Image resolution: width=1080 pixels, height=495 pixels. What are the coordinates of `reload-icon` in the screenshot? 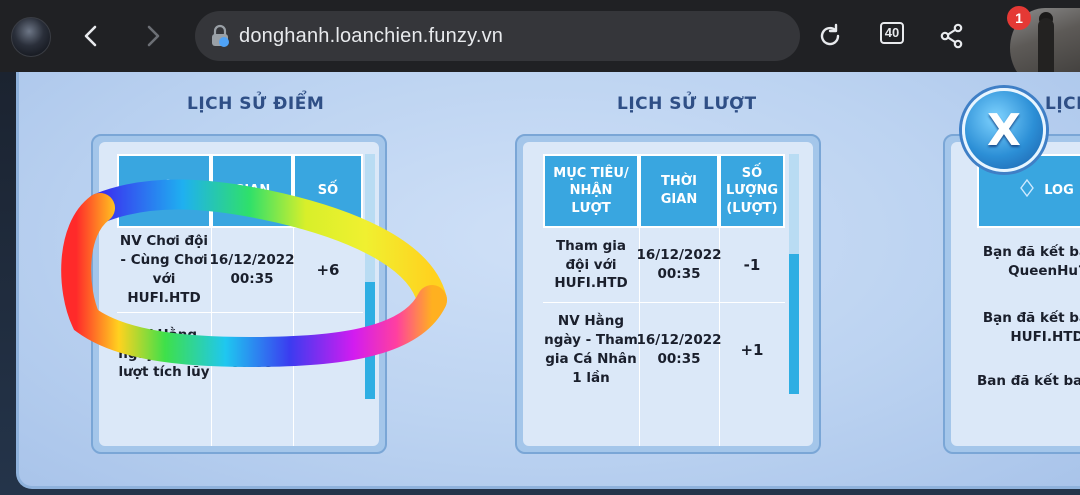 It's located at (830, 36).